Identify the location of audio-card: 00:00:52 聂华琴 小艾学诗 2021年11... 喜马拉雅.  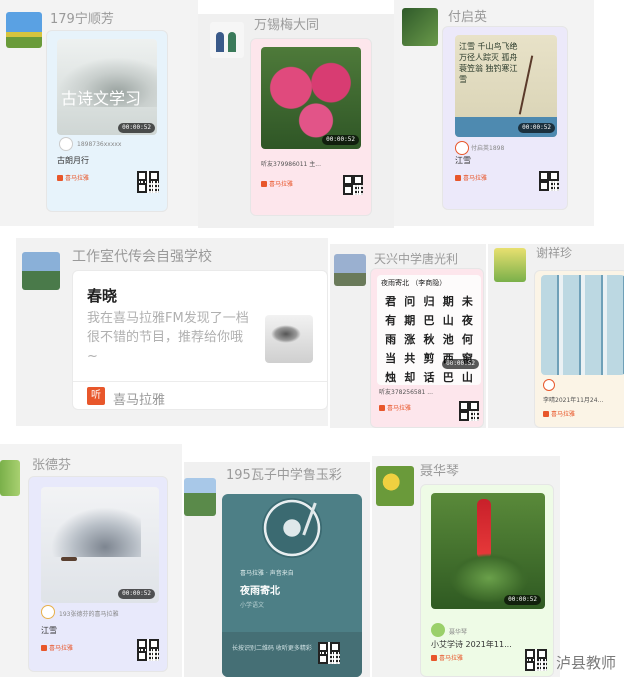
(487, 580).